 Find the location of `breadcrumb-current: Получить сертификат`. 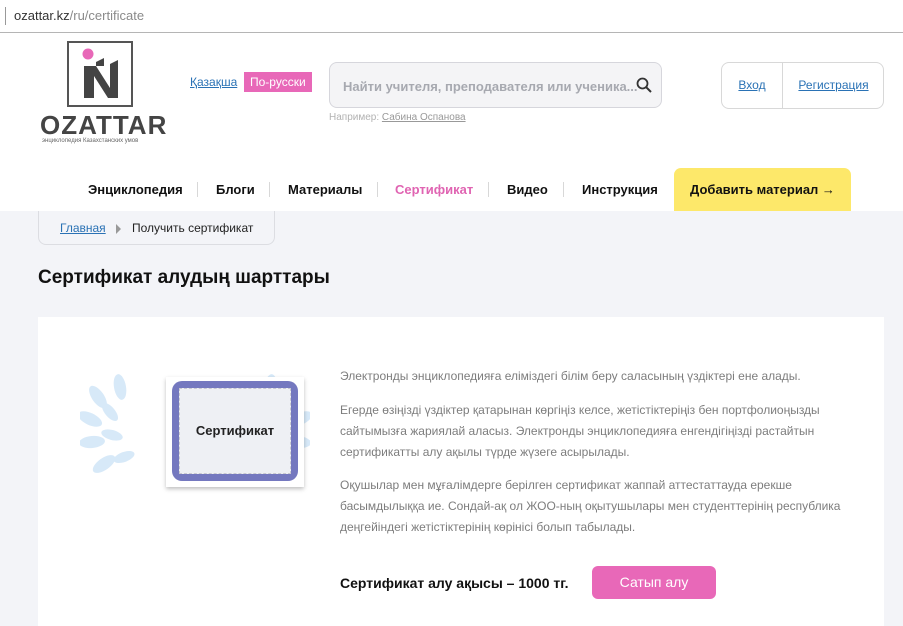

breadcrumb-current: Получить сертификат is located at coordinates (193, 228).